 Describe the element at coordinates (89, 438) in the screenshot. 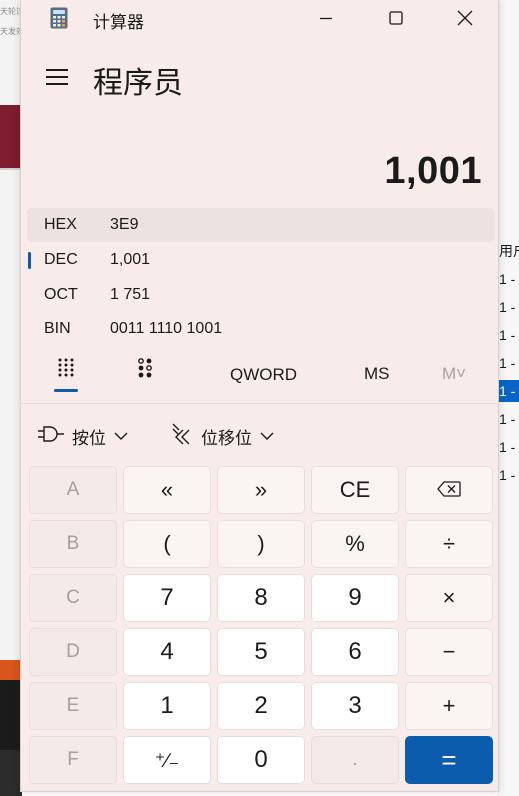

I see `bitwise-label: 按位` at that location.